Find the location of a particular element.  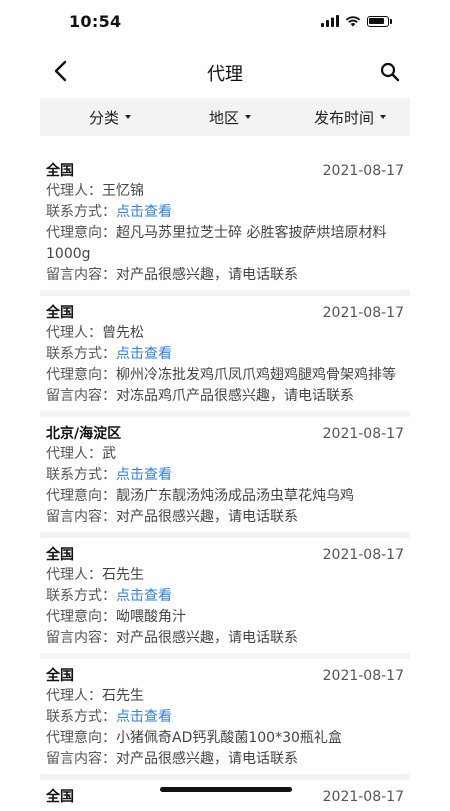

agent-value: 曾先松 is located at coordinates (123, 333).